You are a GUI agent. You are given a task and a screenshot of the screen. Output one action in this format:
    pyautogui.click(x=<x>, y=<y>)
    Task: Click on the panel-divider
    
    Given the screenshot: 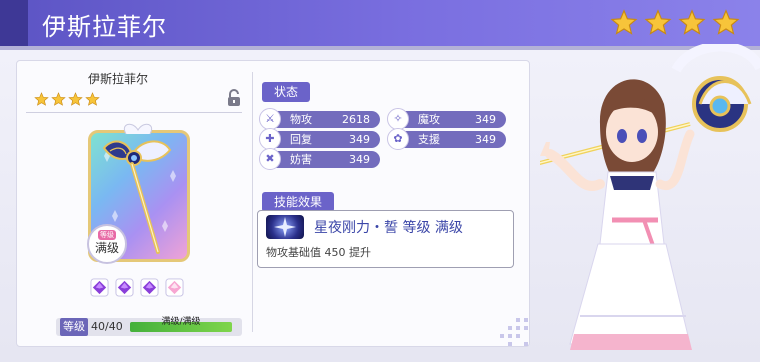 What is the action you would take?
    pyautogui.click(x=252, y=202)
    